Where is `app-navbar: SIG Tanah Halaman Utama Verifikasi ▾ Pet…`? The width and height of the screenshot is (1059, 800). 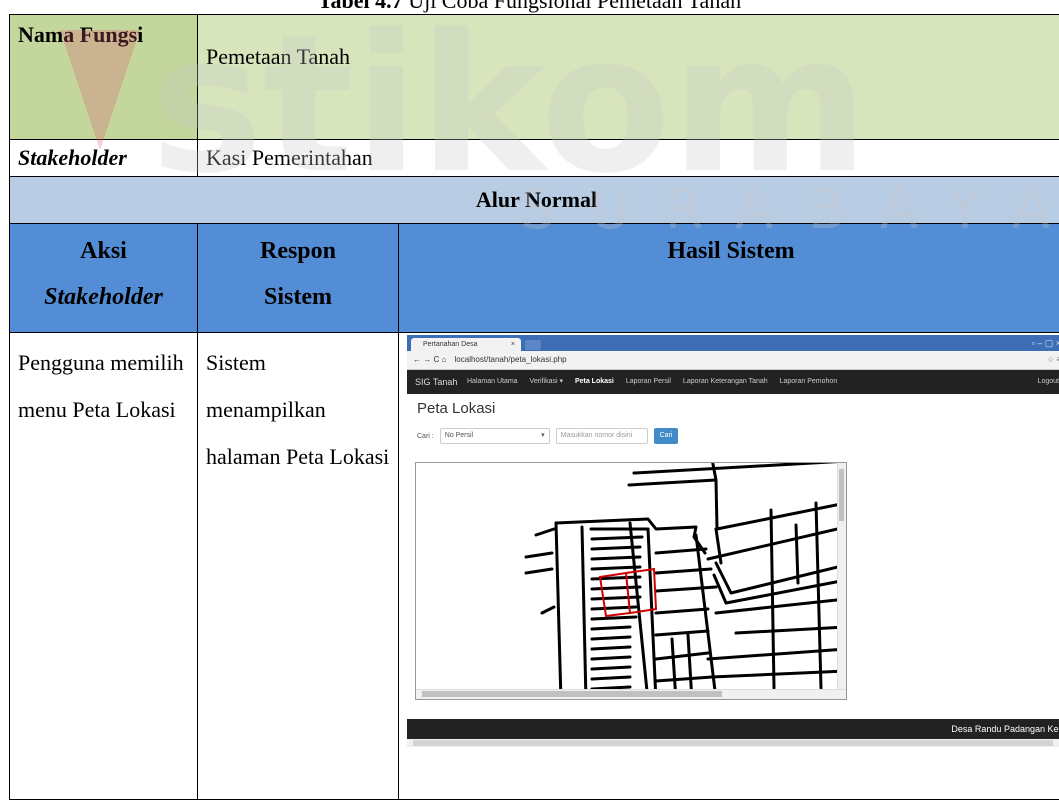 app-navbar: SIG Tanah Halaman Utama Verifikasi ▾ Pet… is located at coordinates (733, 382).